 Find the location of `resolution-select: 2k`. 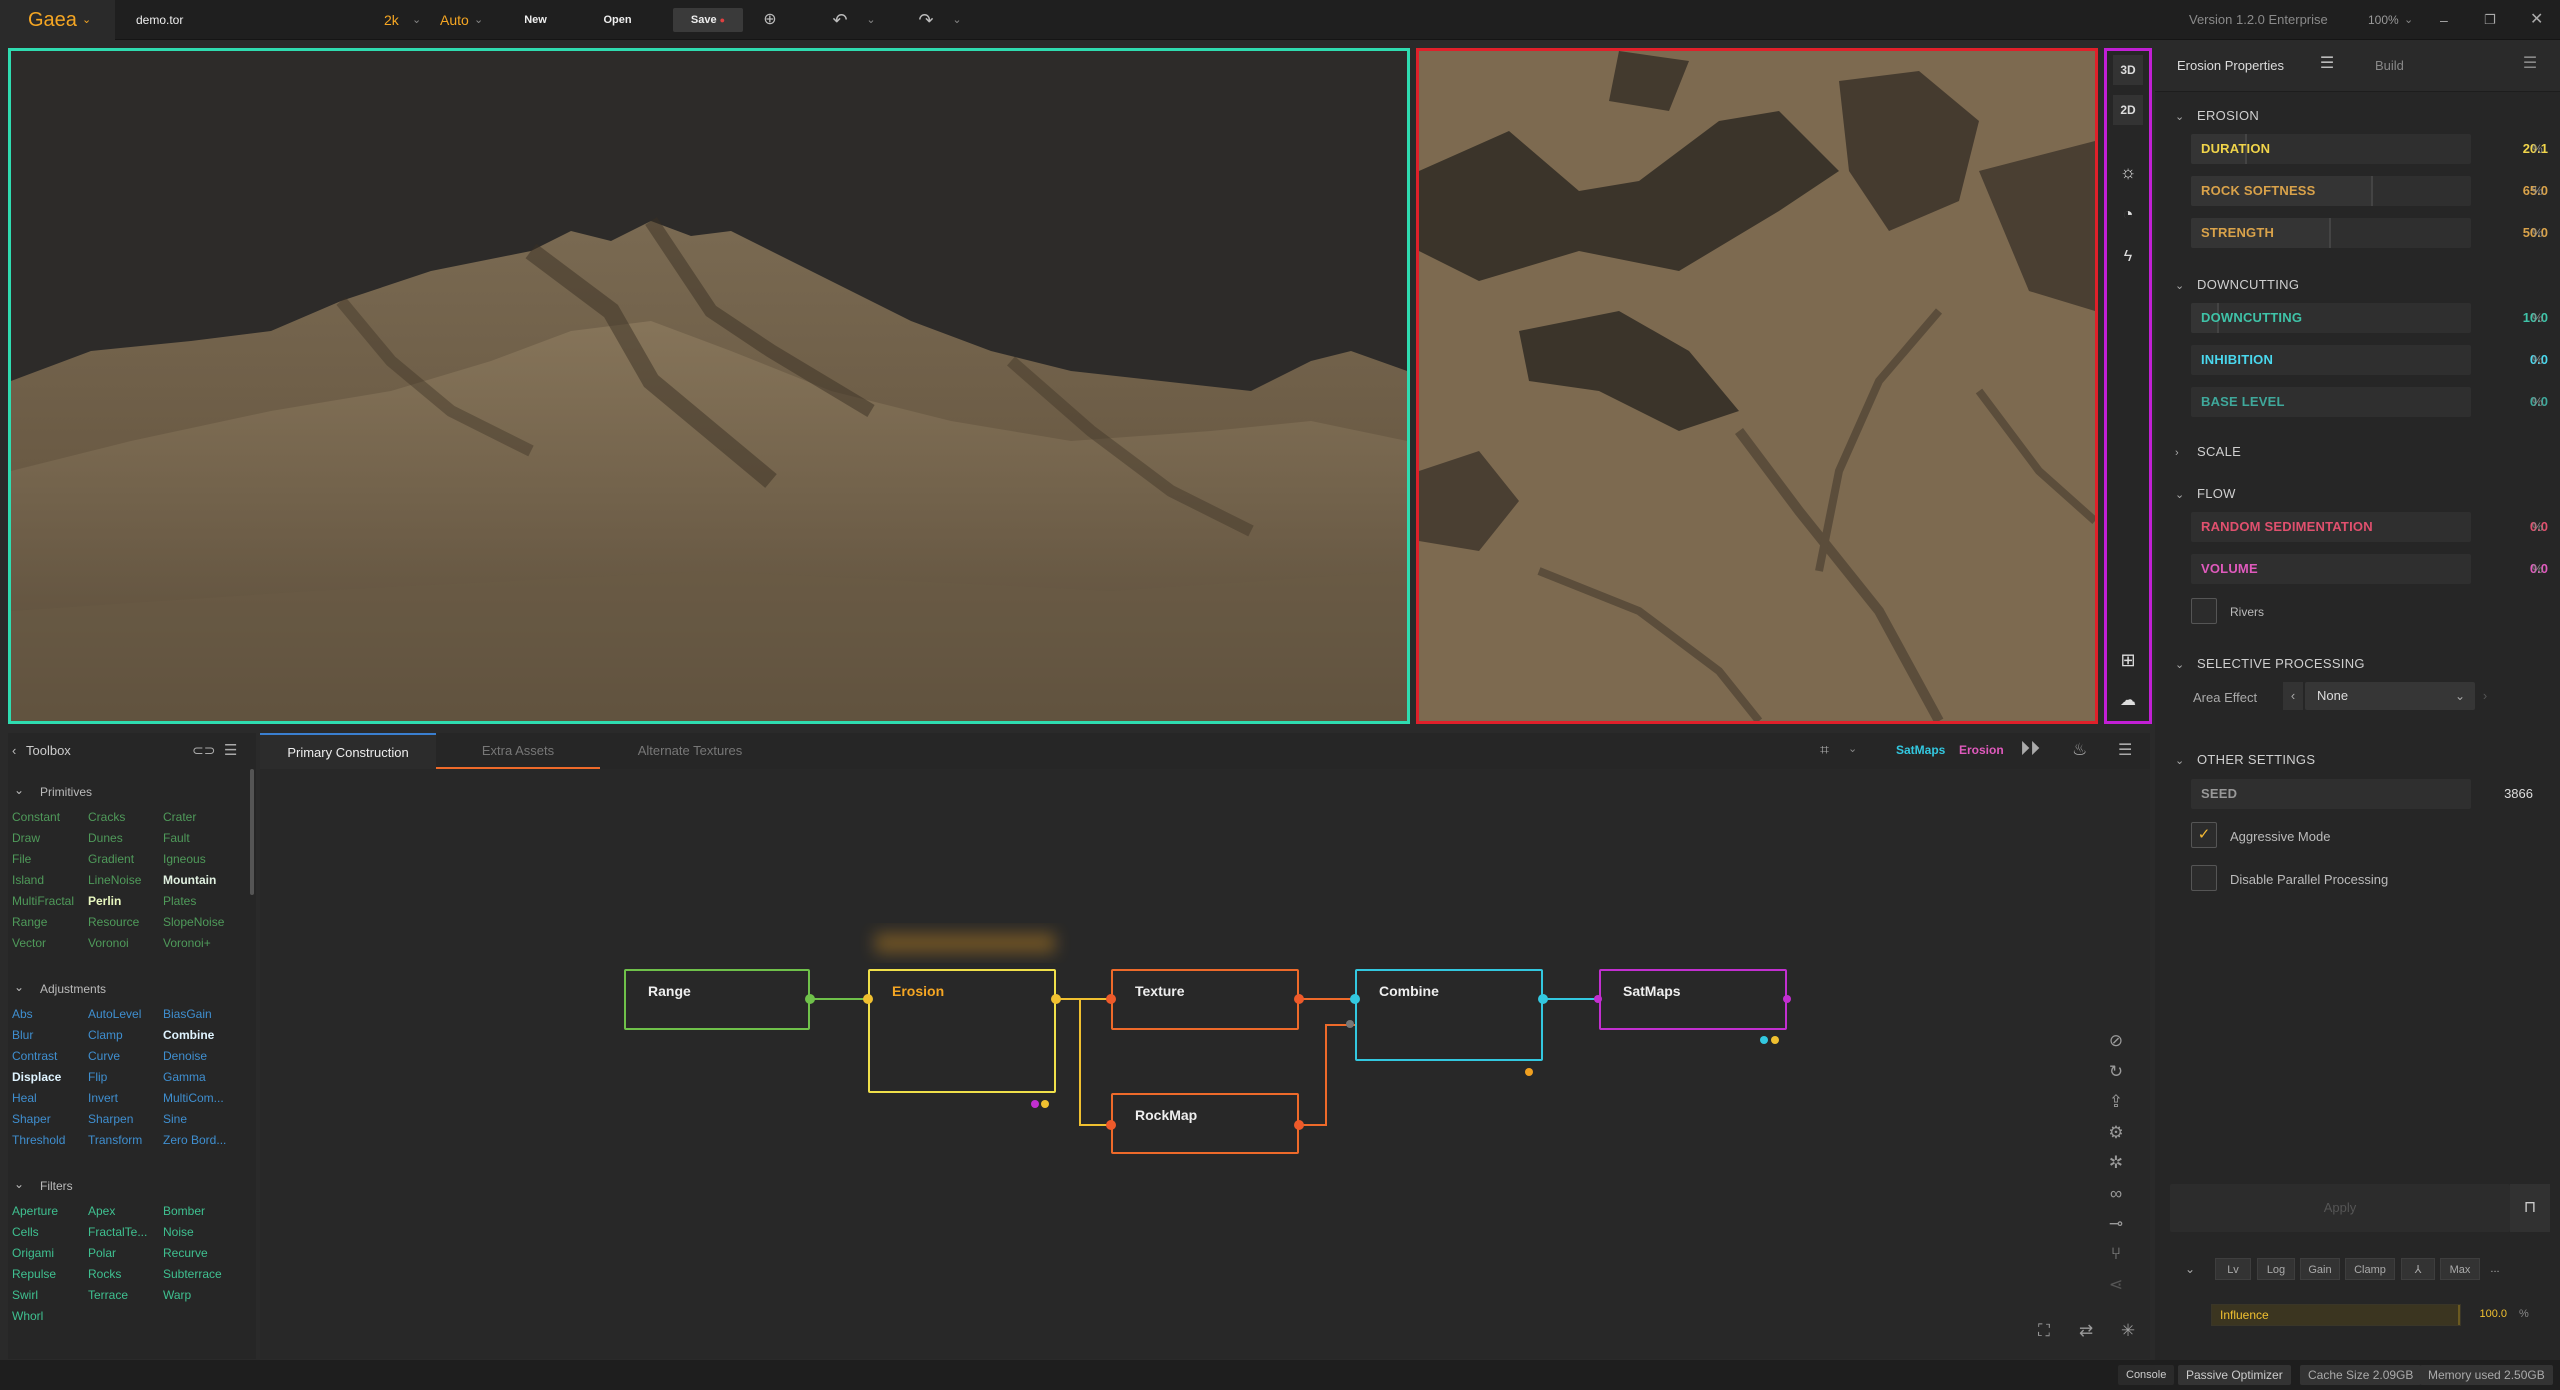

resolution-select: 2k is located at coordinates (391, 20).